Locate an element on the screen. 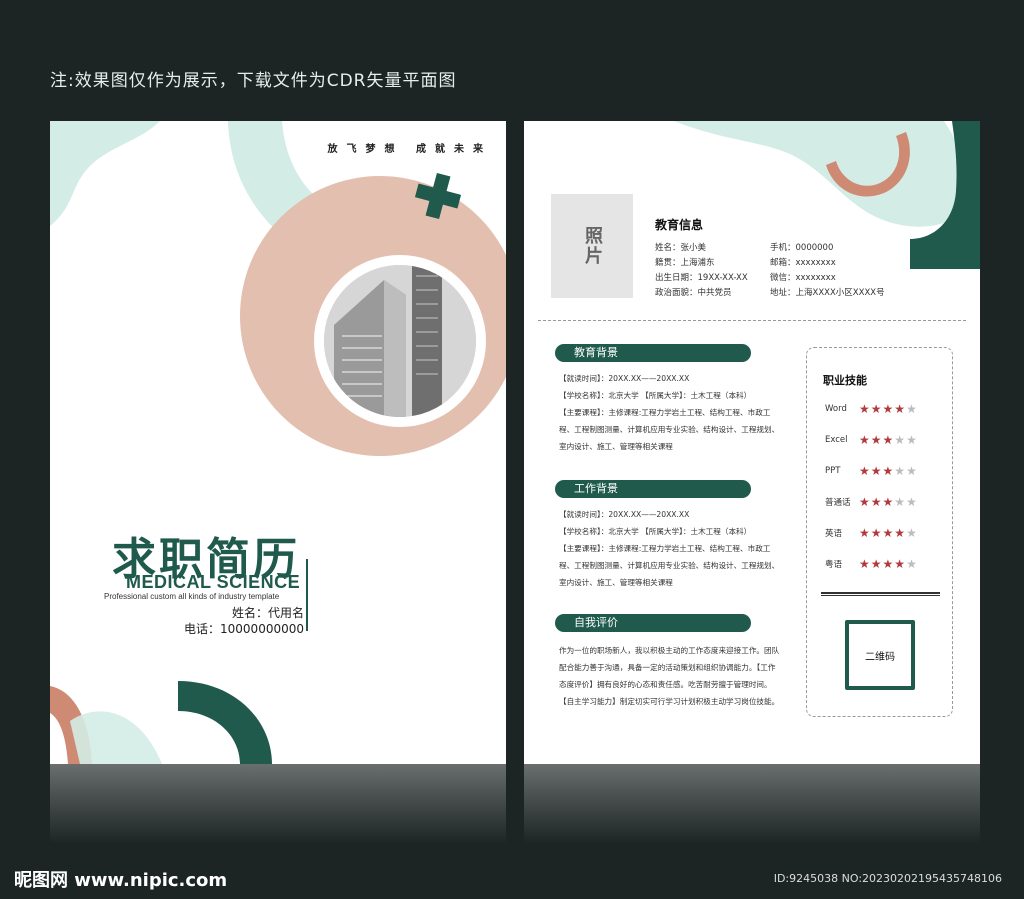 This screenshot has width=1024, height=899. skill-name: 粤语 is located at coordinates (834, 565).